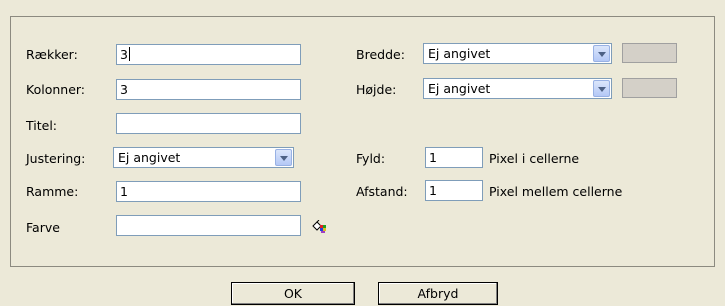 The width and height of the screenshot is (725, 306). What do you see at coordinates (380, 54) in the screenshot?
I see `width-label: Bredde:` at bounding box center [380, 54].